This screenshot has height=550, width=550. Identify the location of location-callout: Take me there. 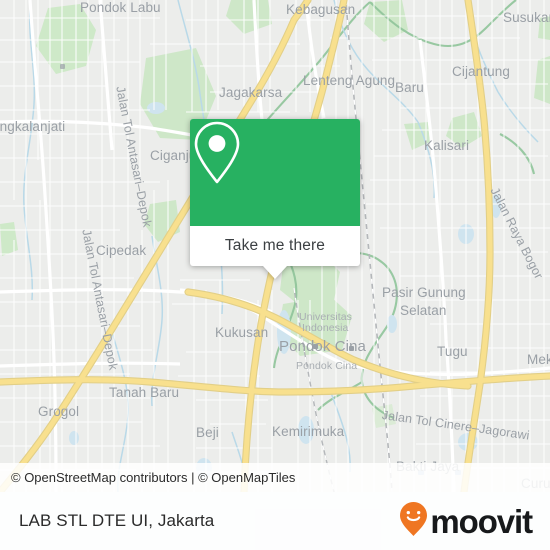
(275, 199).